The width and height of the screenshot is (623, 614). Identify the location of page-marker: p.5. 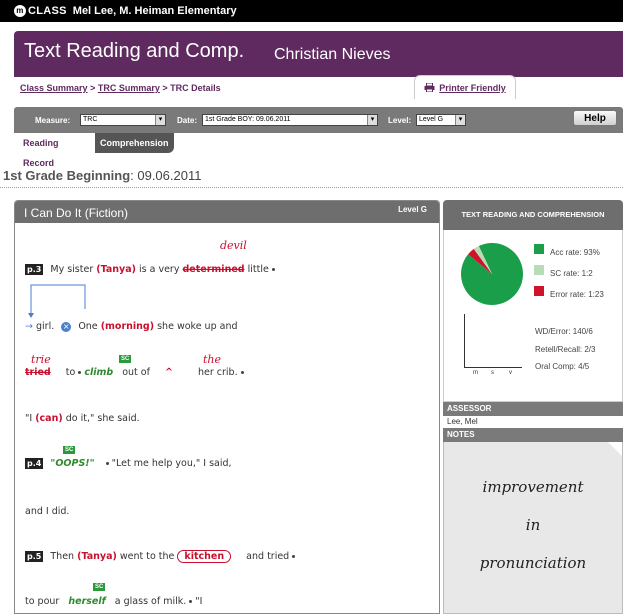
(34, 556).